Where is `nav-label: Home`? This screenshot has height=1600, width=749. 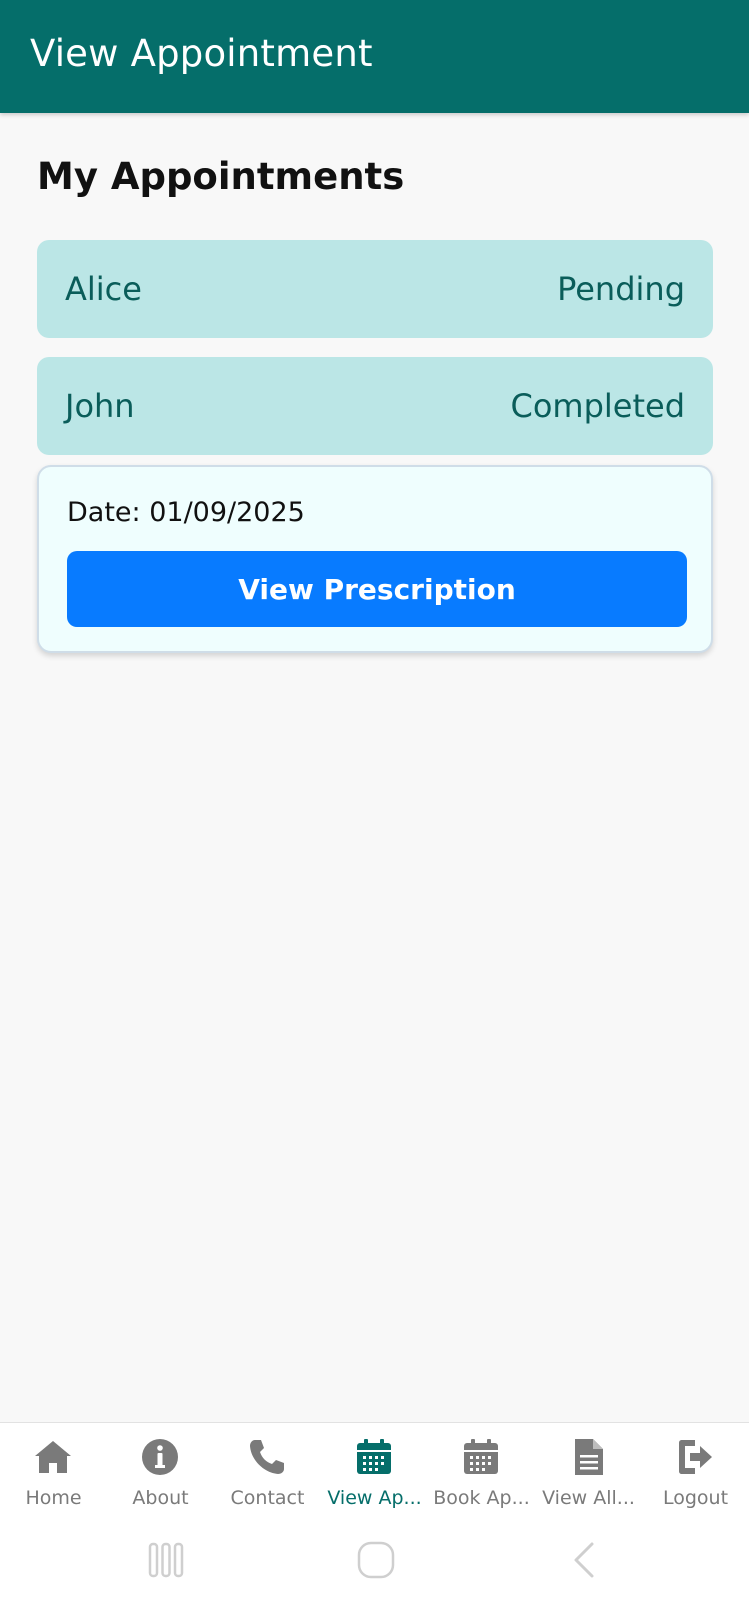
nav-label: Home is located at coordinates (53, 1498).